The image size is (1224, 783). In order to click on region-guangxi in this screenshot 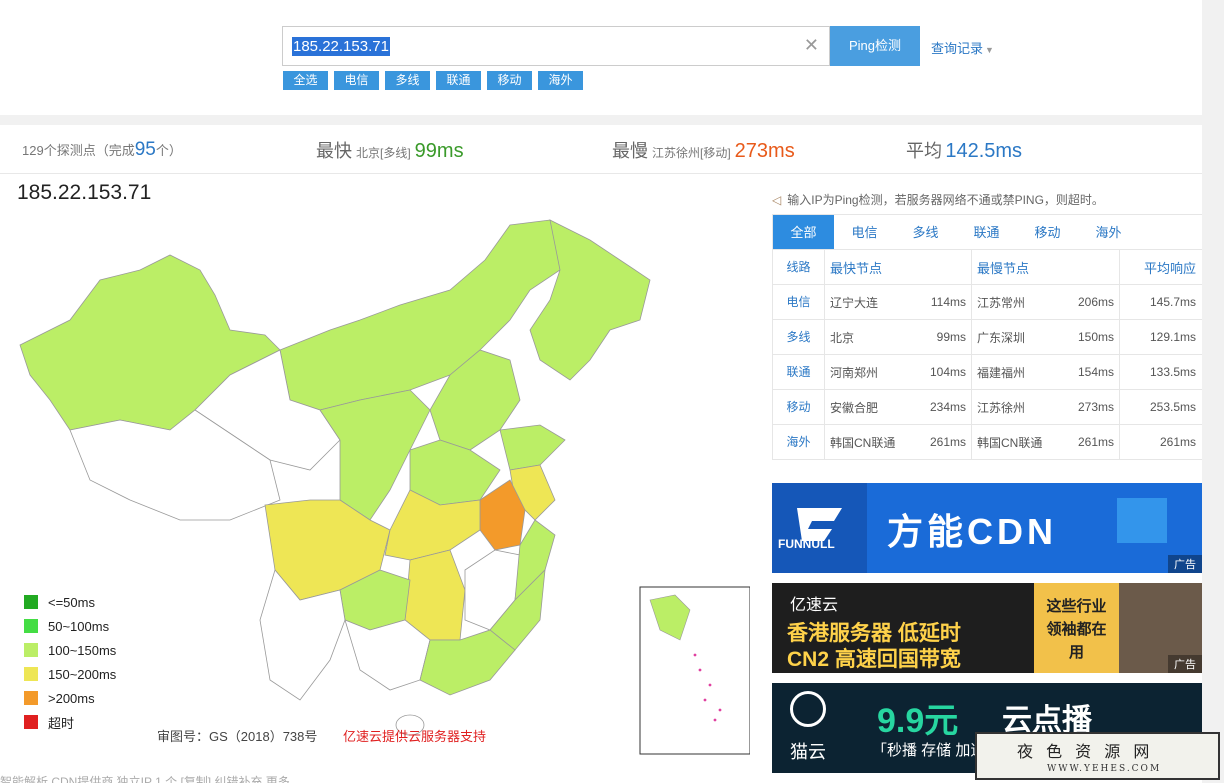, I will do `click(387, 655)`.